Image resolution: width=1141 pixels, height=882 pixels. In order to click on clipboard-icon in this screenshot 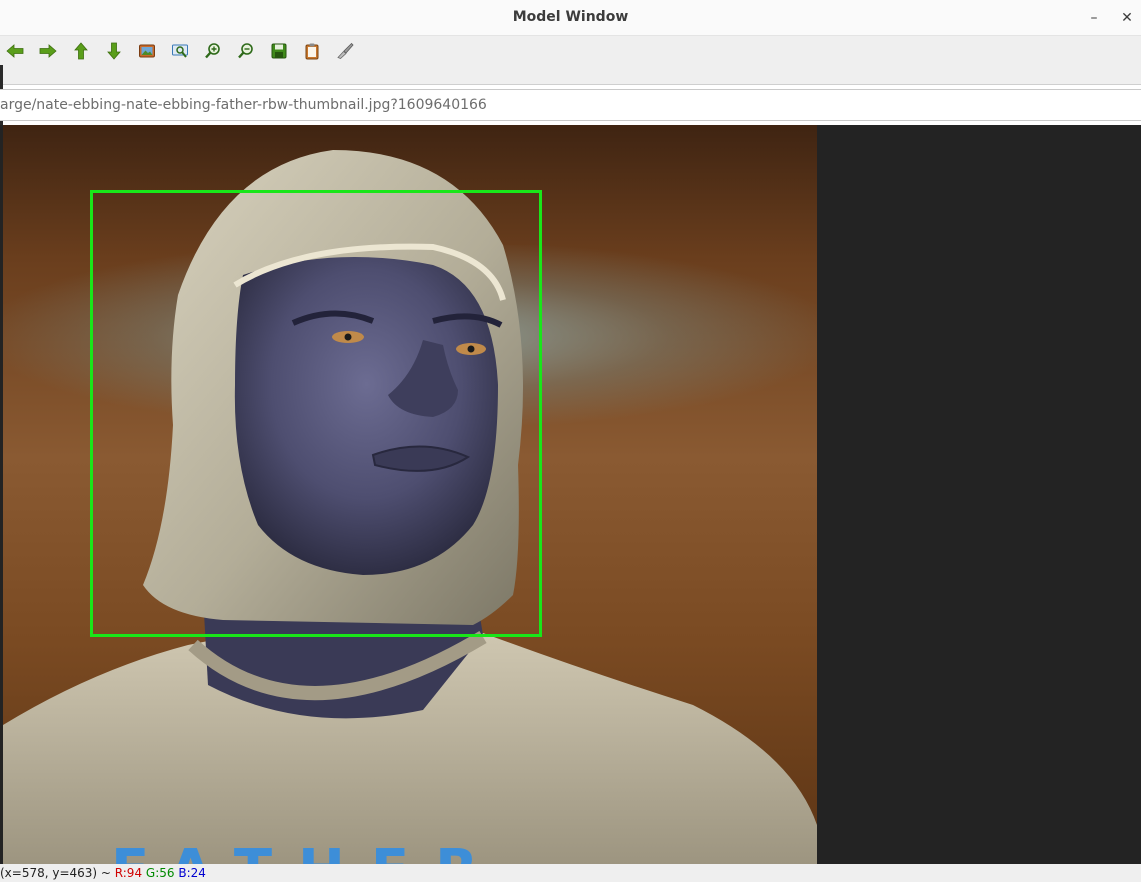, I will do `click(312, 51)`.